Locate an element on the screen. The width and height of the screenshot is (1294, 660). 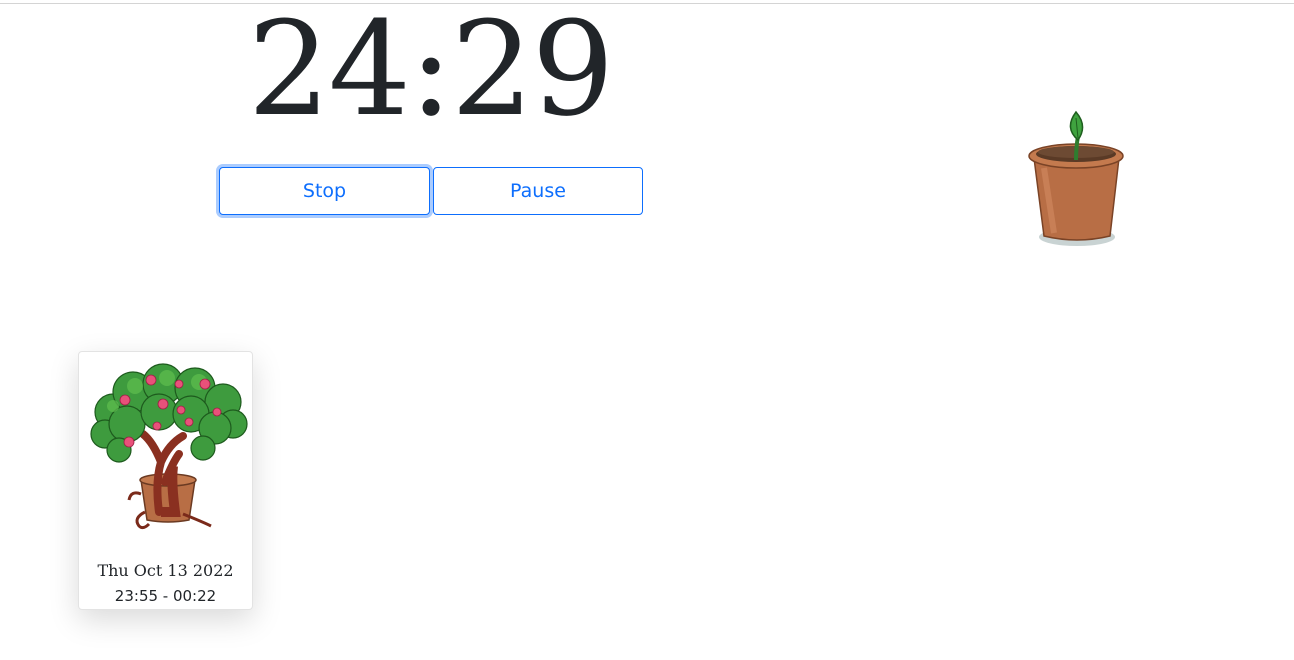
session-history-card: Thu Oct 13 2022 23:55 - 00:22 is located at coordinates (165, 480).